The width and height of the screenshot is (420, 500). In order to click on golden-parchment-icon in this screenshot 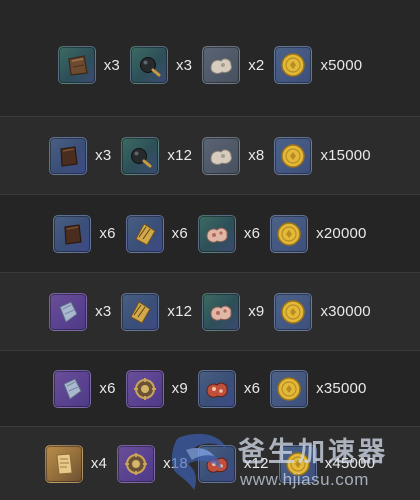, I will do `click(63, 463)`.